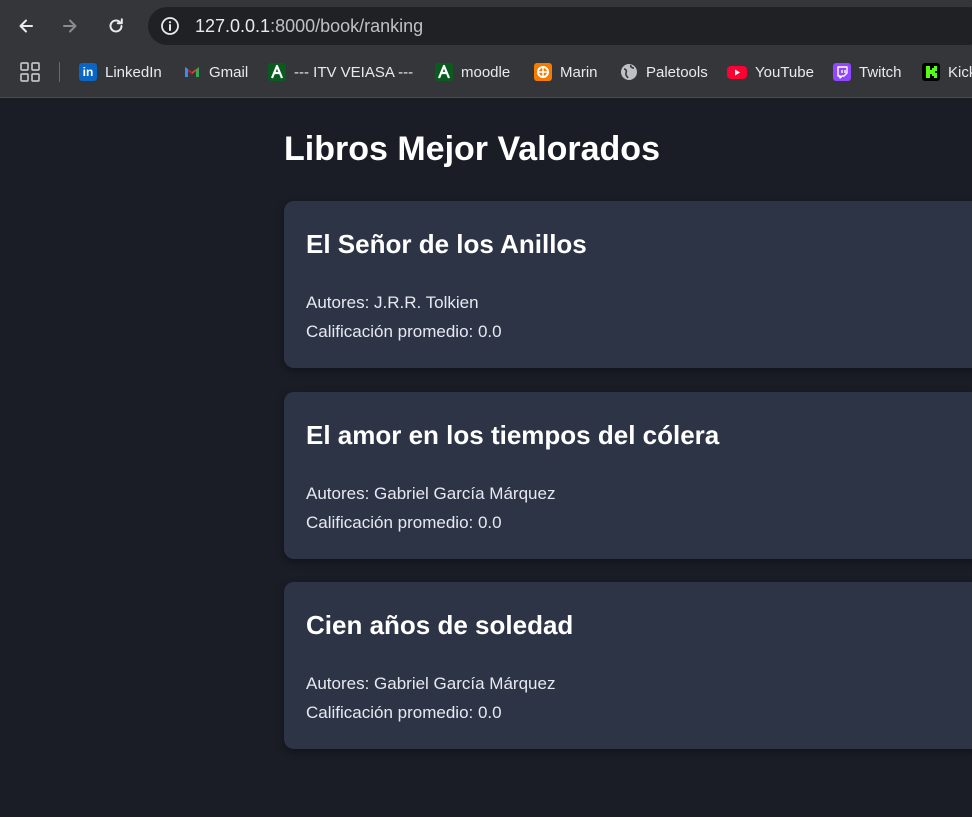 The height and width of the screenshot is (817, 972). Describe the element at coordinates (960, 72) in the screenshot. I see `bookmark-label: Kick` at that location.